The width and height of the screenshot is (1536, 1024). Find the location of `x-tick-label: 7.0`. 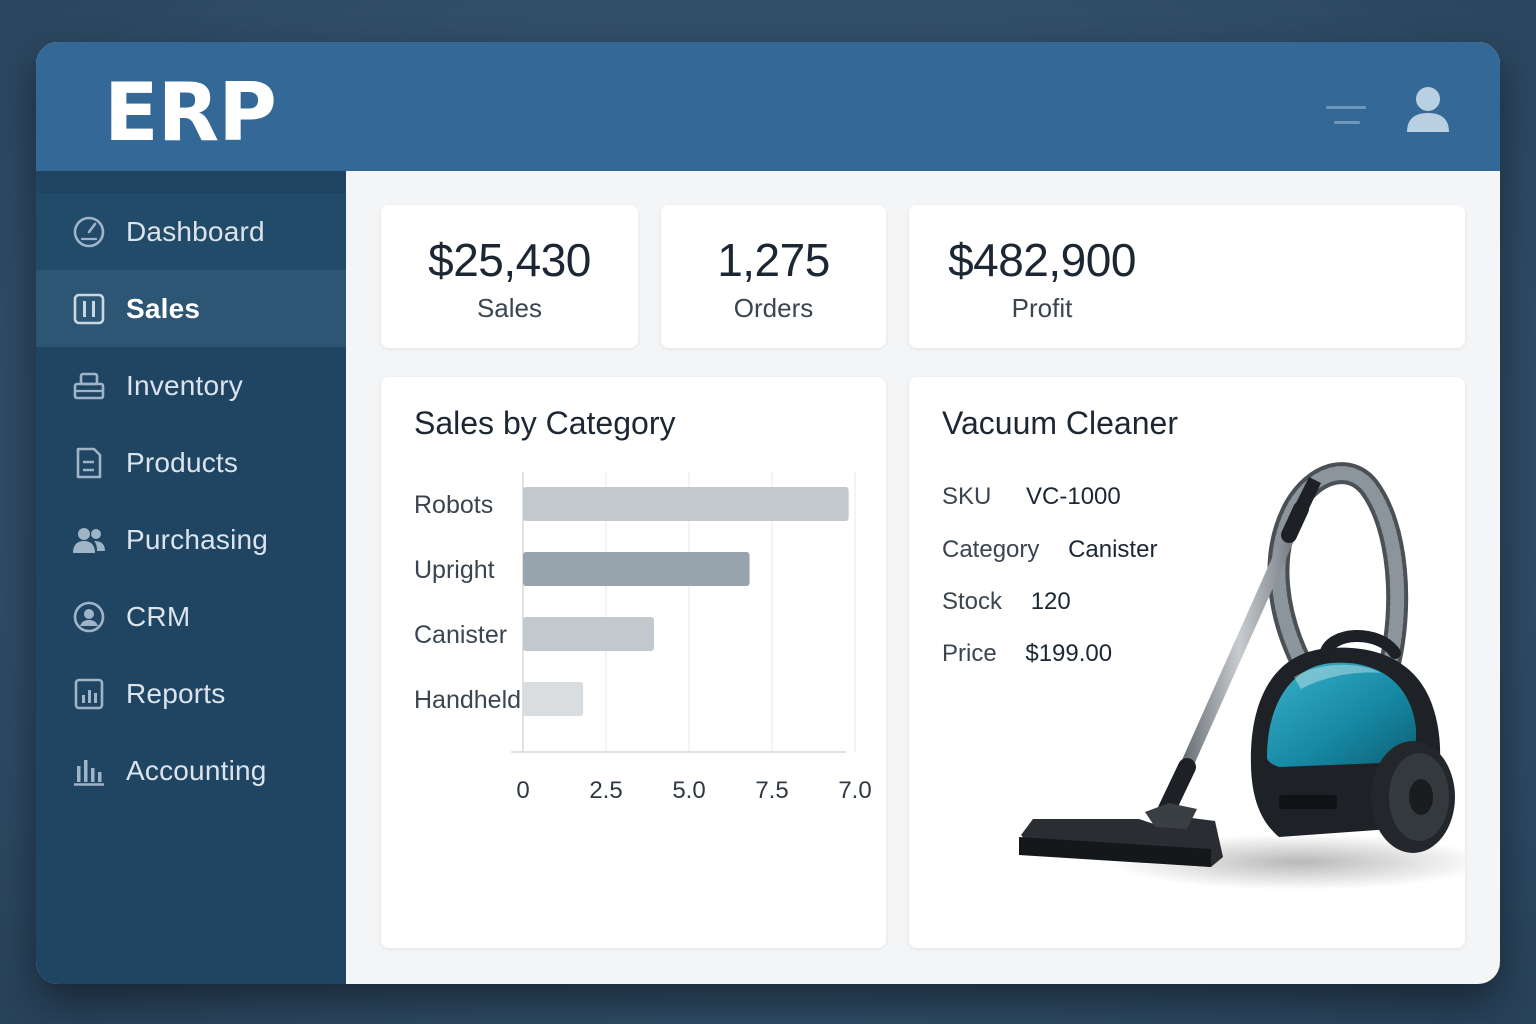

x-tick-label: 7.0 is located at coordinates (854, 790).